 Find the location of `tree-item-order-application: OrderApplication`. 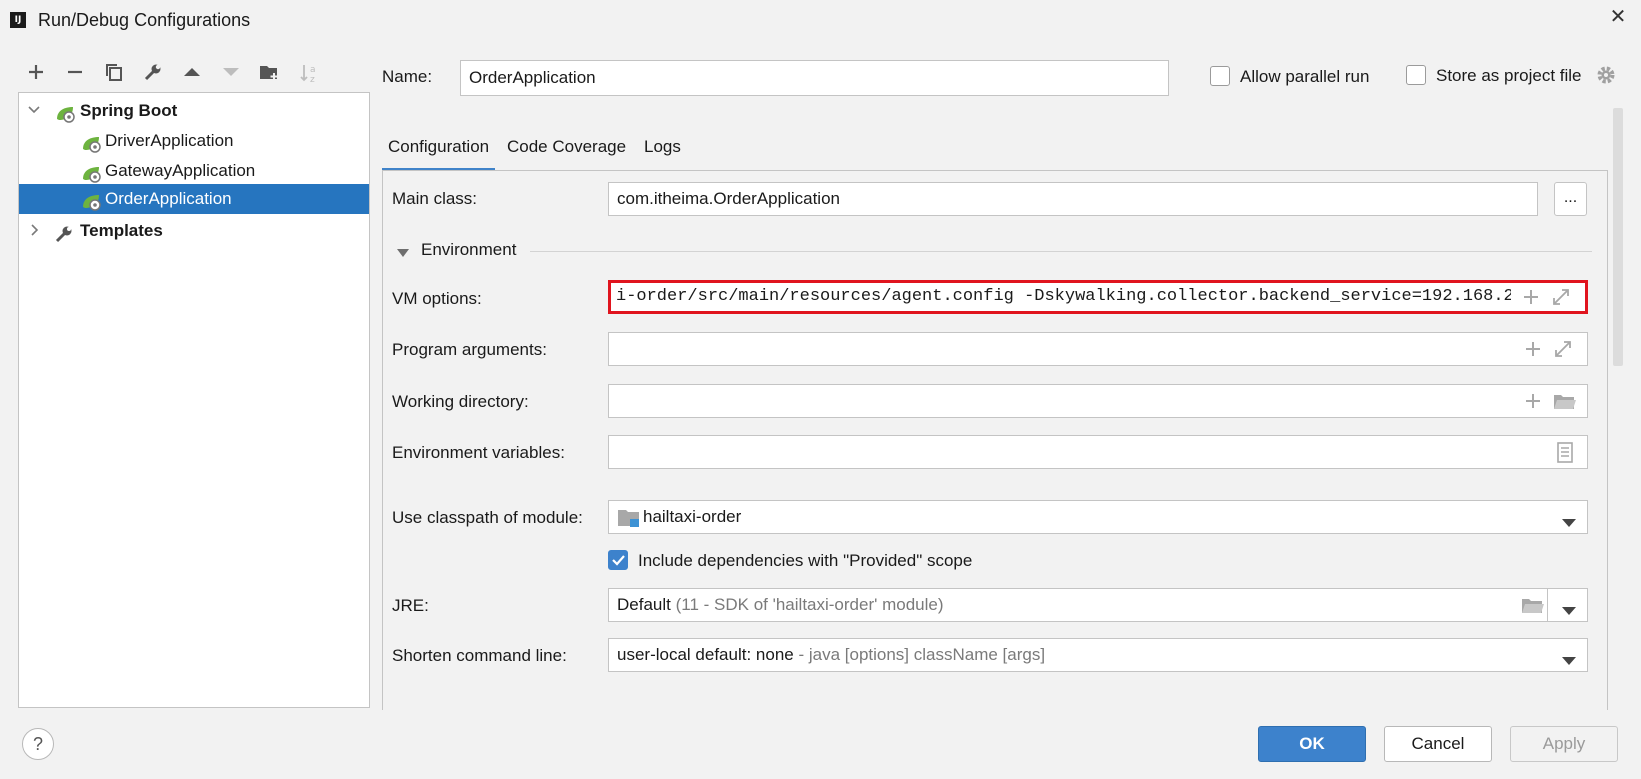

tree-item-order-application: OrderApplication is located at coordinates (194, 199).